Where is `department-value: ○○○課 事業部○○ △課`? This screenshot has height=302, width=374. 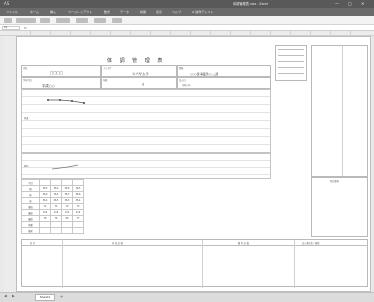
department-value: ○○○課 事業部○○ △課 is located at coordinates (204, 74).